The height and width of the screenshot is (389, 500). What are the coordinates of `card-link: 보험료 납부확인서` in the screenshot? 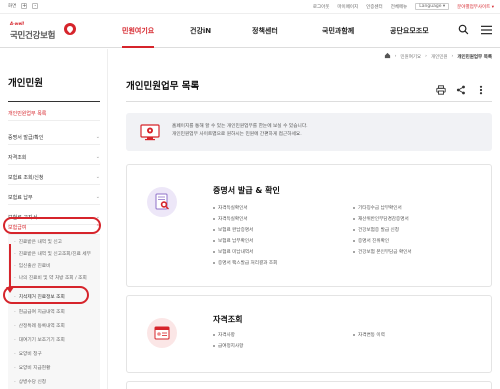 It's located at (233, 241).